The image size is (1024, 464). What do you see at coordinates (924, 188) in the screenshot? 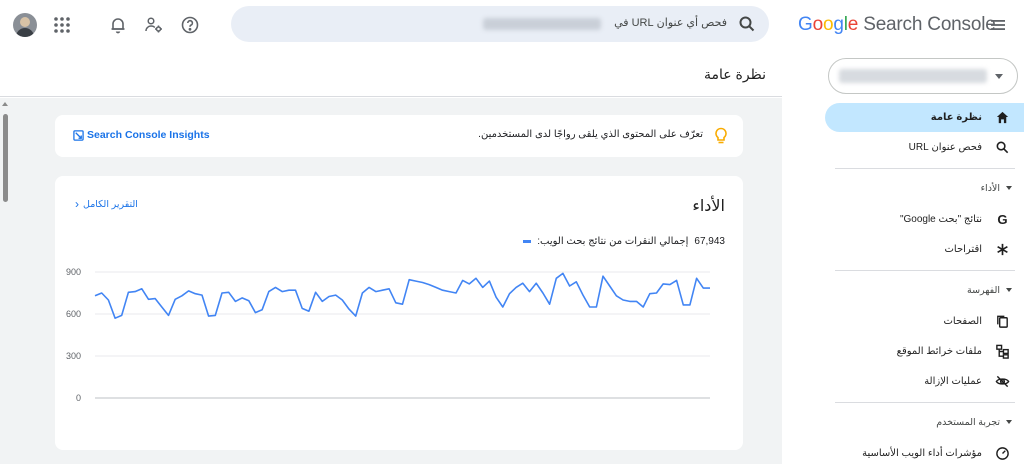
I see `section-performance: الأداء` at bounding box center [924, 188].